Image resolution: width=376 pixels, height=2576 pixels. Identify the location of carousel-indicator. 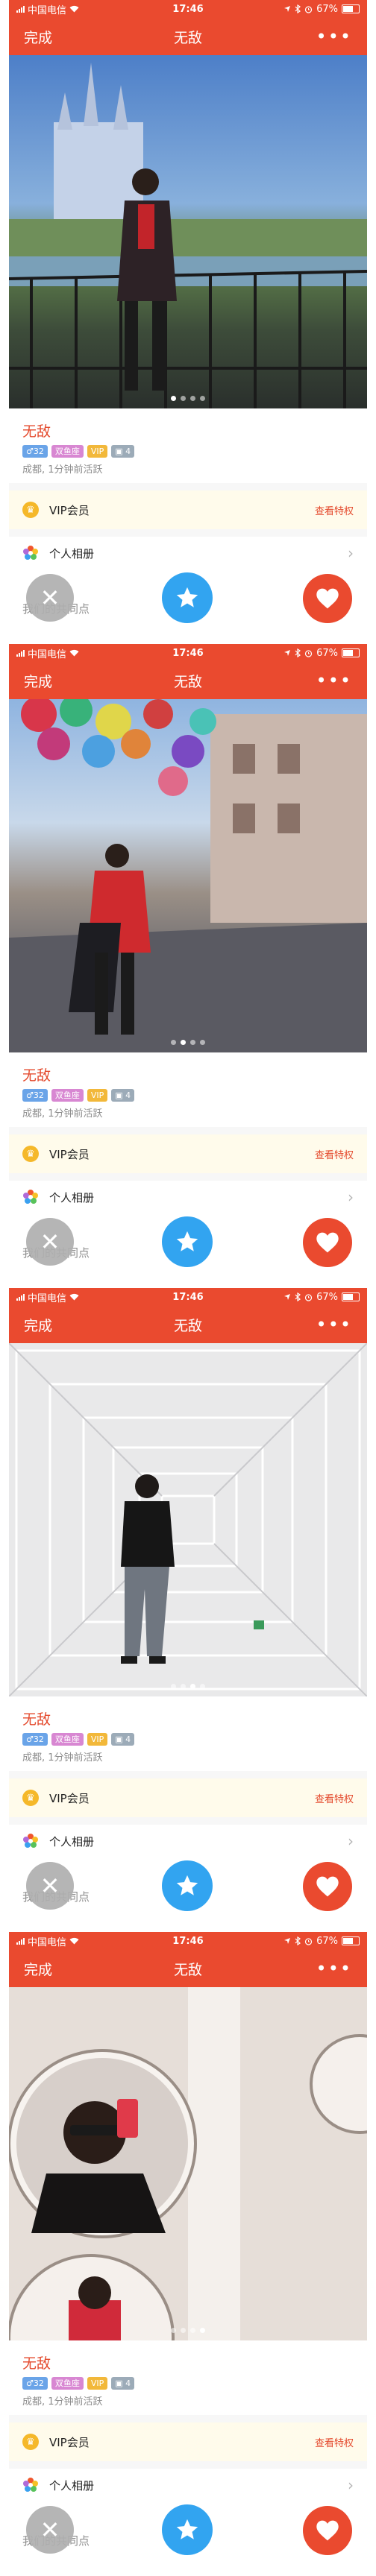
(188, 1042).